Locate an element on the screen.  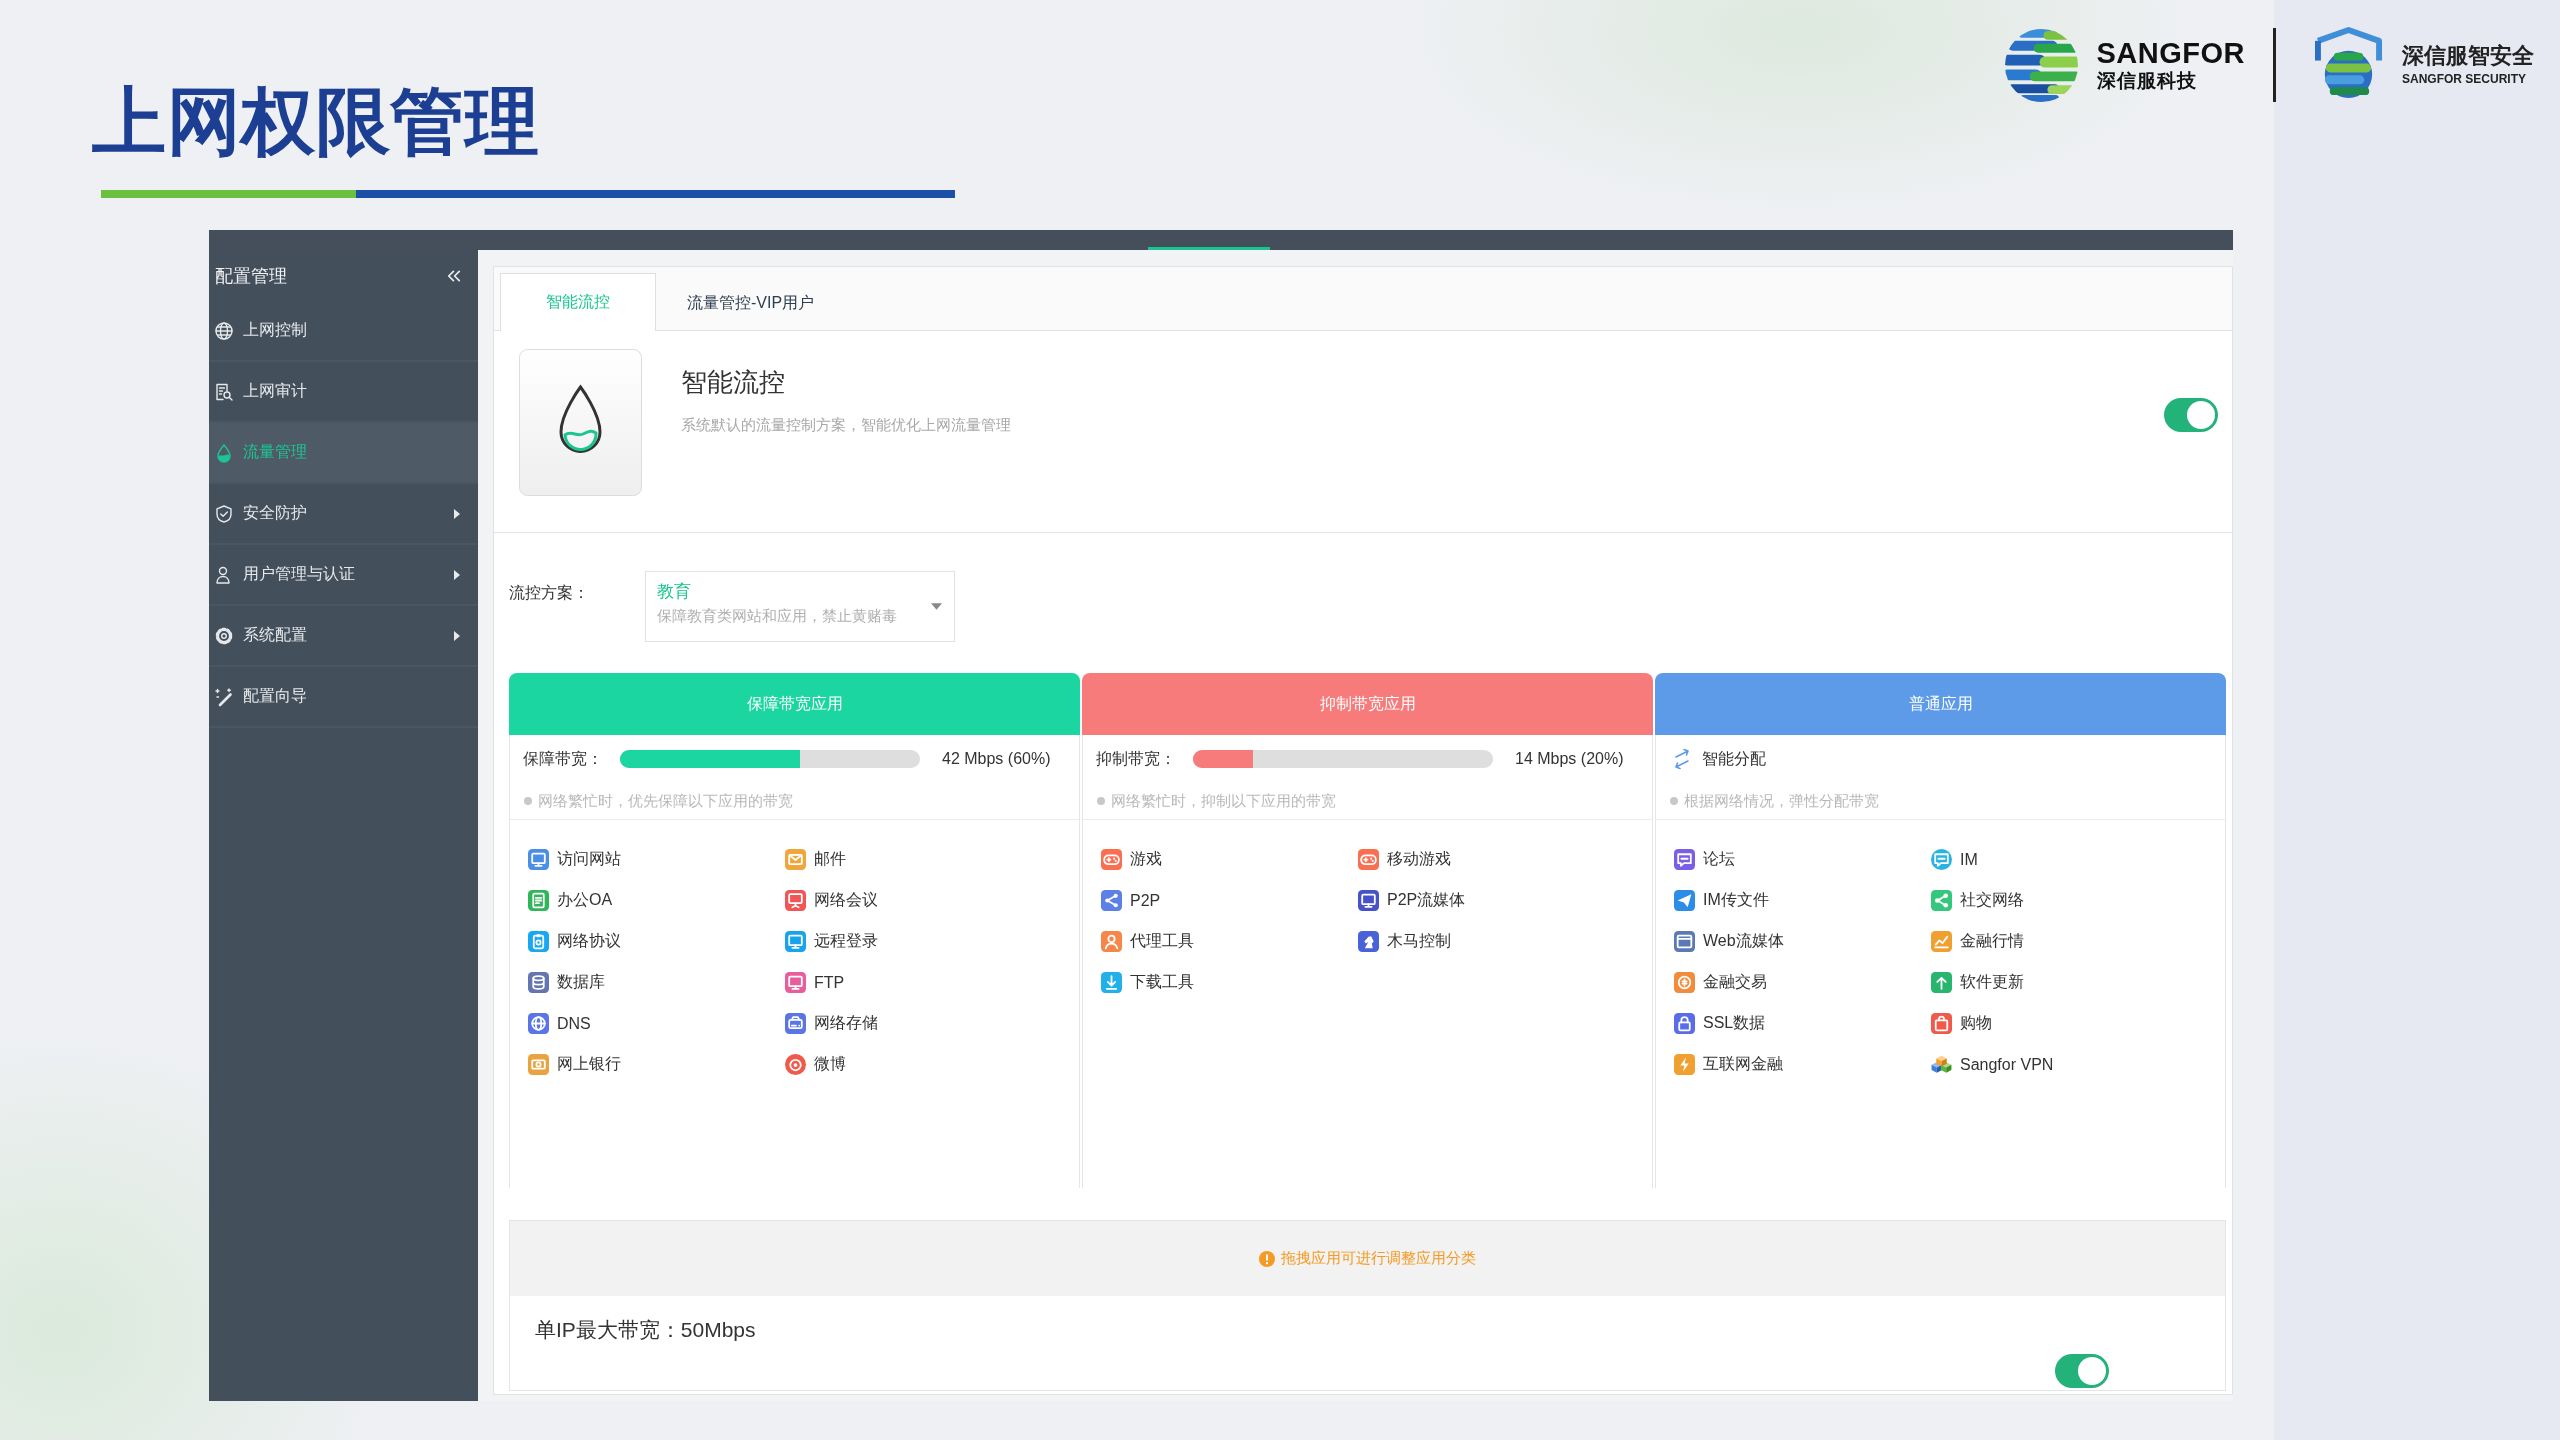
app-label: 远程登录 is located at coordinates (846, 941).